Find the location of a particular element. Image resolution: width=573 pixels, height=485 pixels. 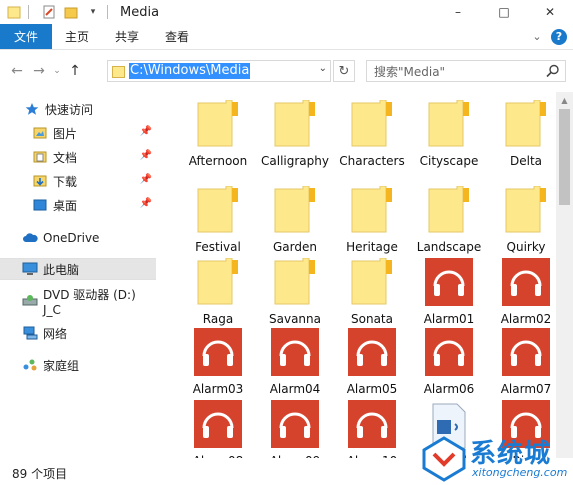

file-item: Alarm06 is located at coordinates (449, 363).